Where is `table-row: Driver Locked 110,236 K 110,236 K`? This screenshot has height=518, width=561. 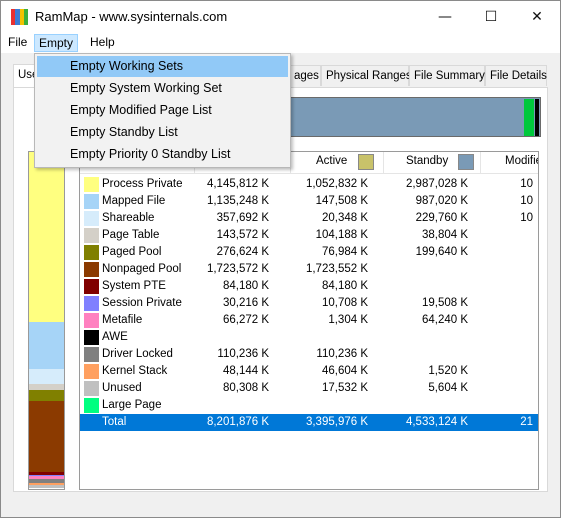 table-row: Driver Locked 110,236 K 110,236 K is located at coordinates (309, 354).